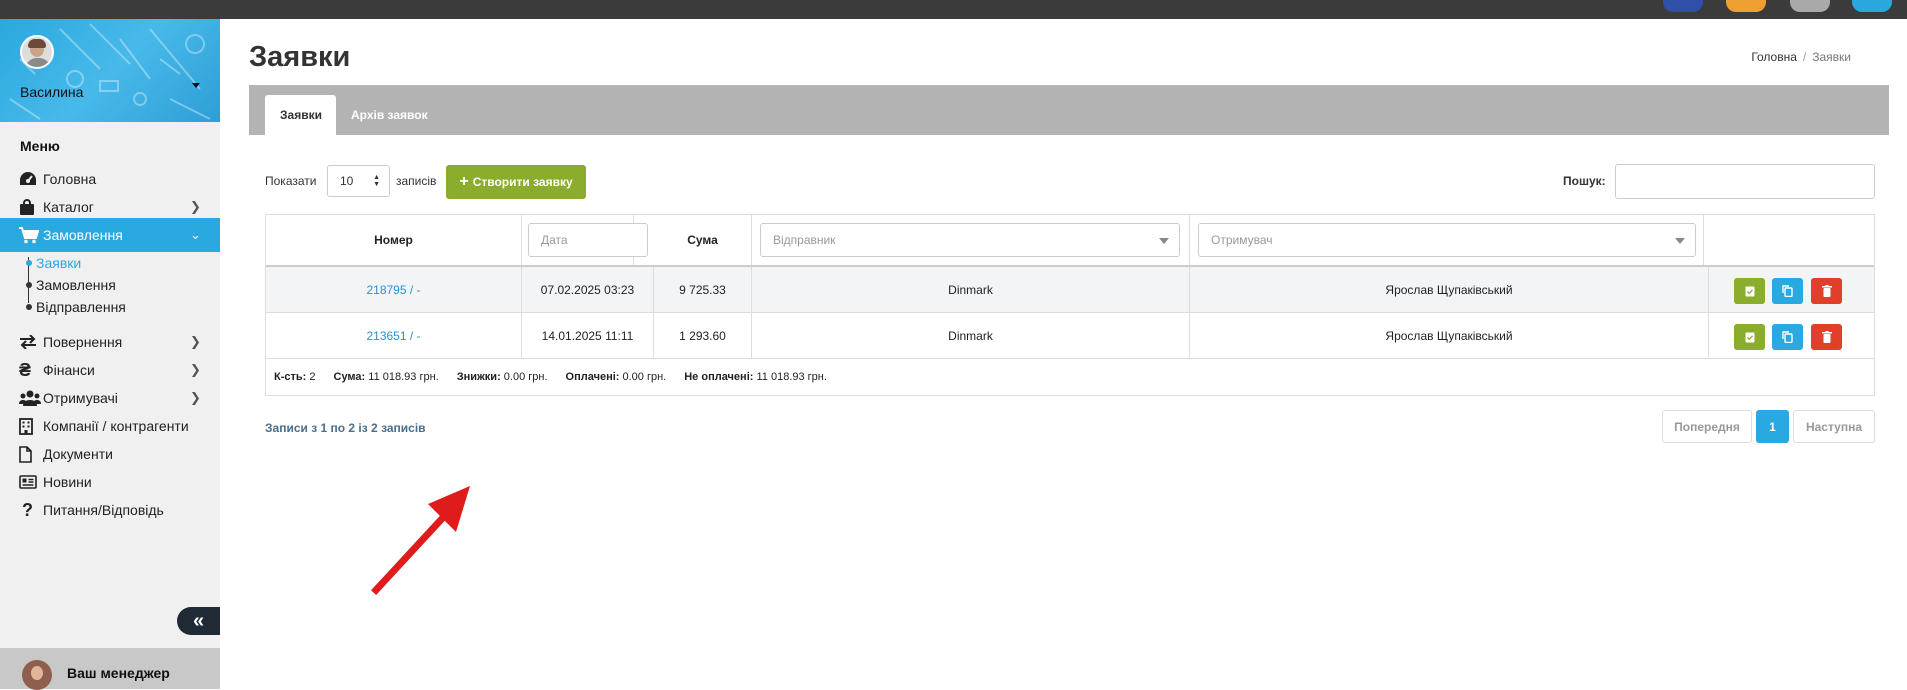  What do you see at coordinates (394, 335) in the screenshot?
I see `request-number-link: 213651 / -` at bounding box center [394, 335].